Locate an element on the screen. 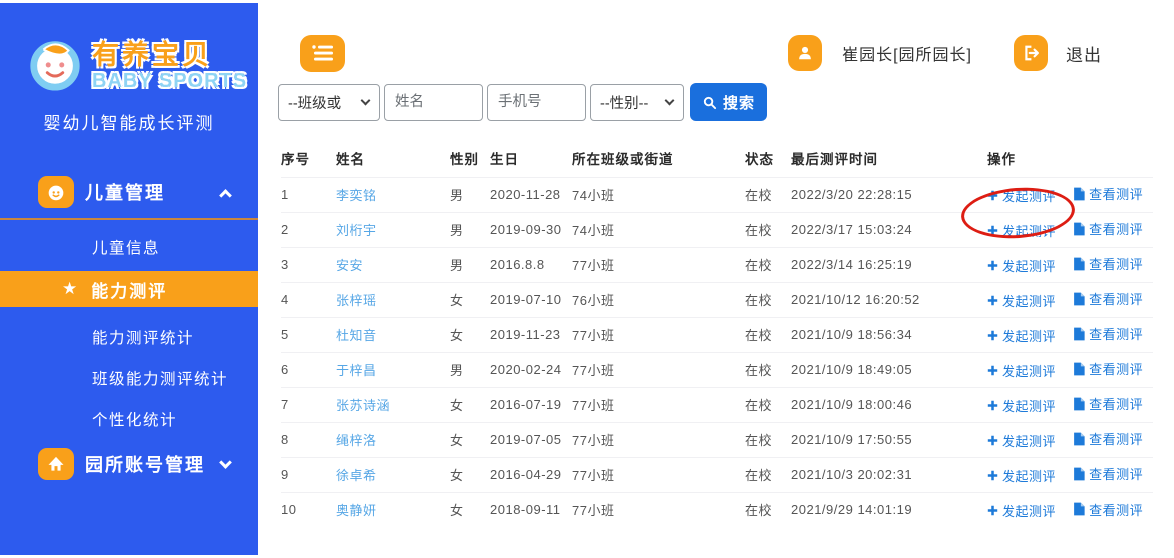 This screenshot has height=558, width=1174. student-name-link: 张苏诗涵 is located at coordinates (393, 404).